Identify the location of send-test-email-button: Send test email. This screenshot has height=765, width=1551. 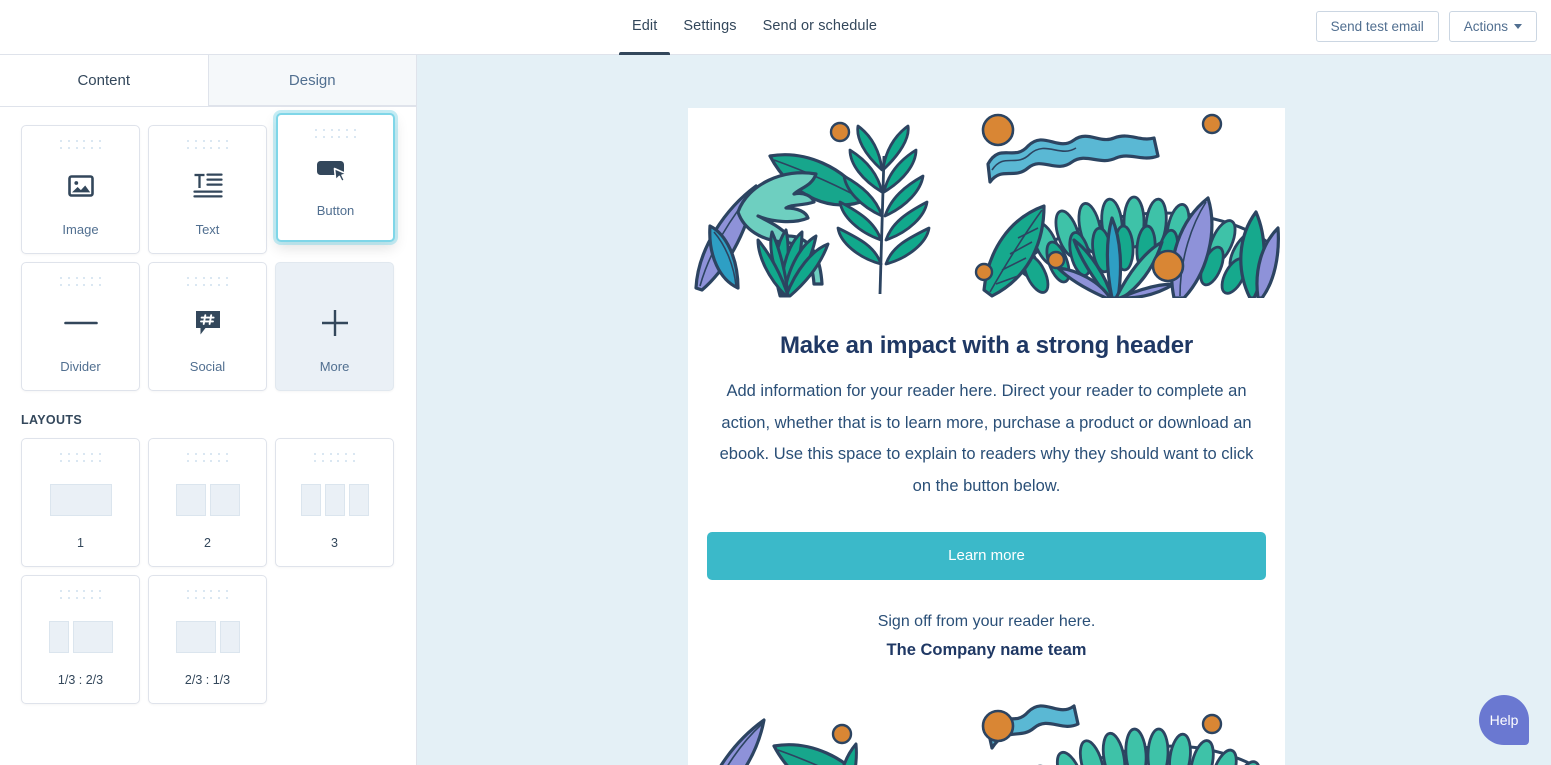
(1377, 26).